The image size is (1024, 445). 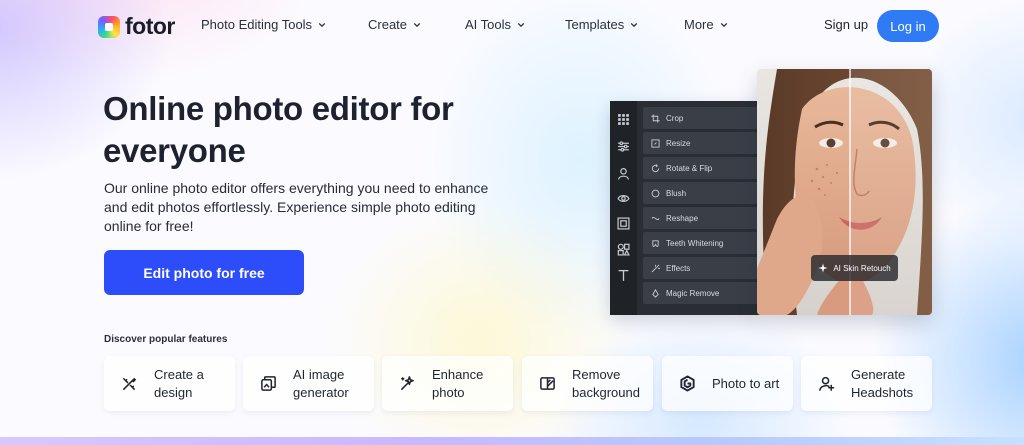 What do you see at coordinates (204, 272) in the screenshot?
I see `edit-photo-button: Edit photo for free` at bounding box center [204, 272].